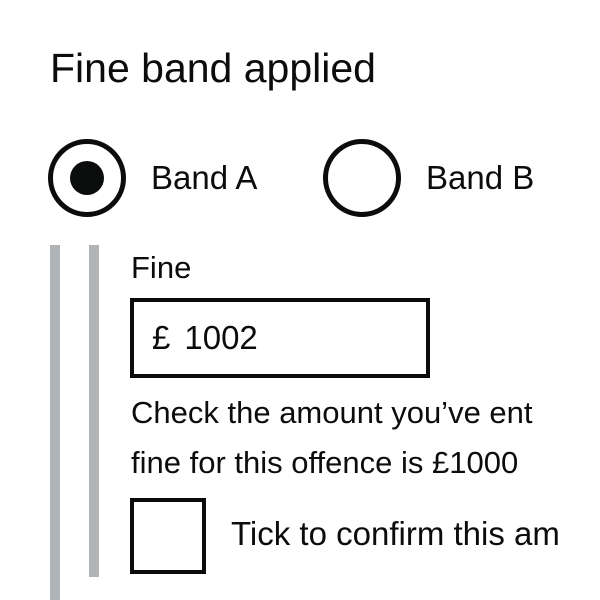 Image resolution: width=600 pixels, height=600 pixels. What do you see at coordinates (161, 267) in the screenshot?
I see `fine-label: Fine` at bounding box center [161, 267].